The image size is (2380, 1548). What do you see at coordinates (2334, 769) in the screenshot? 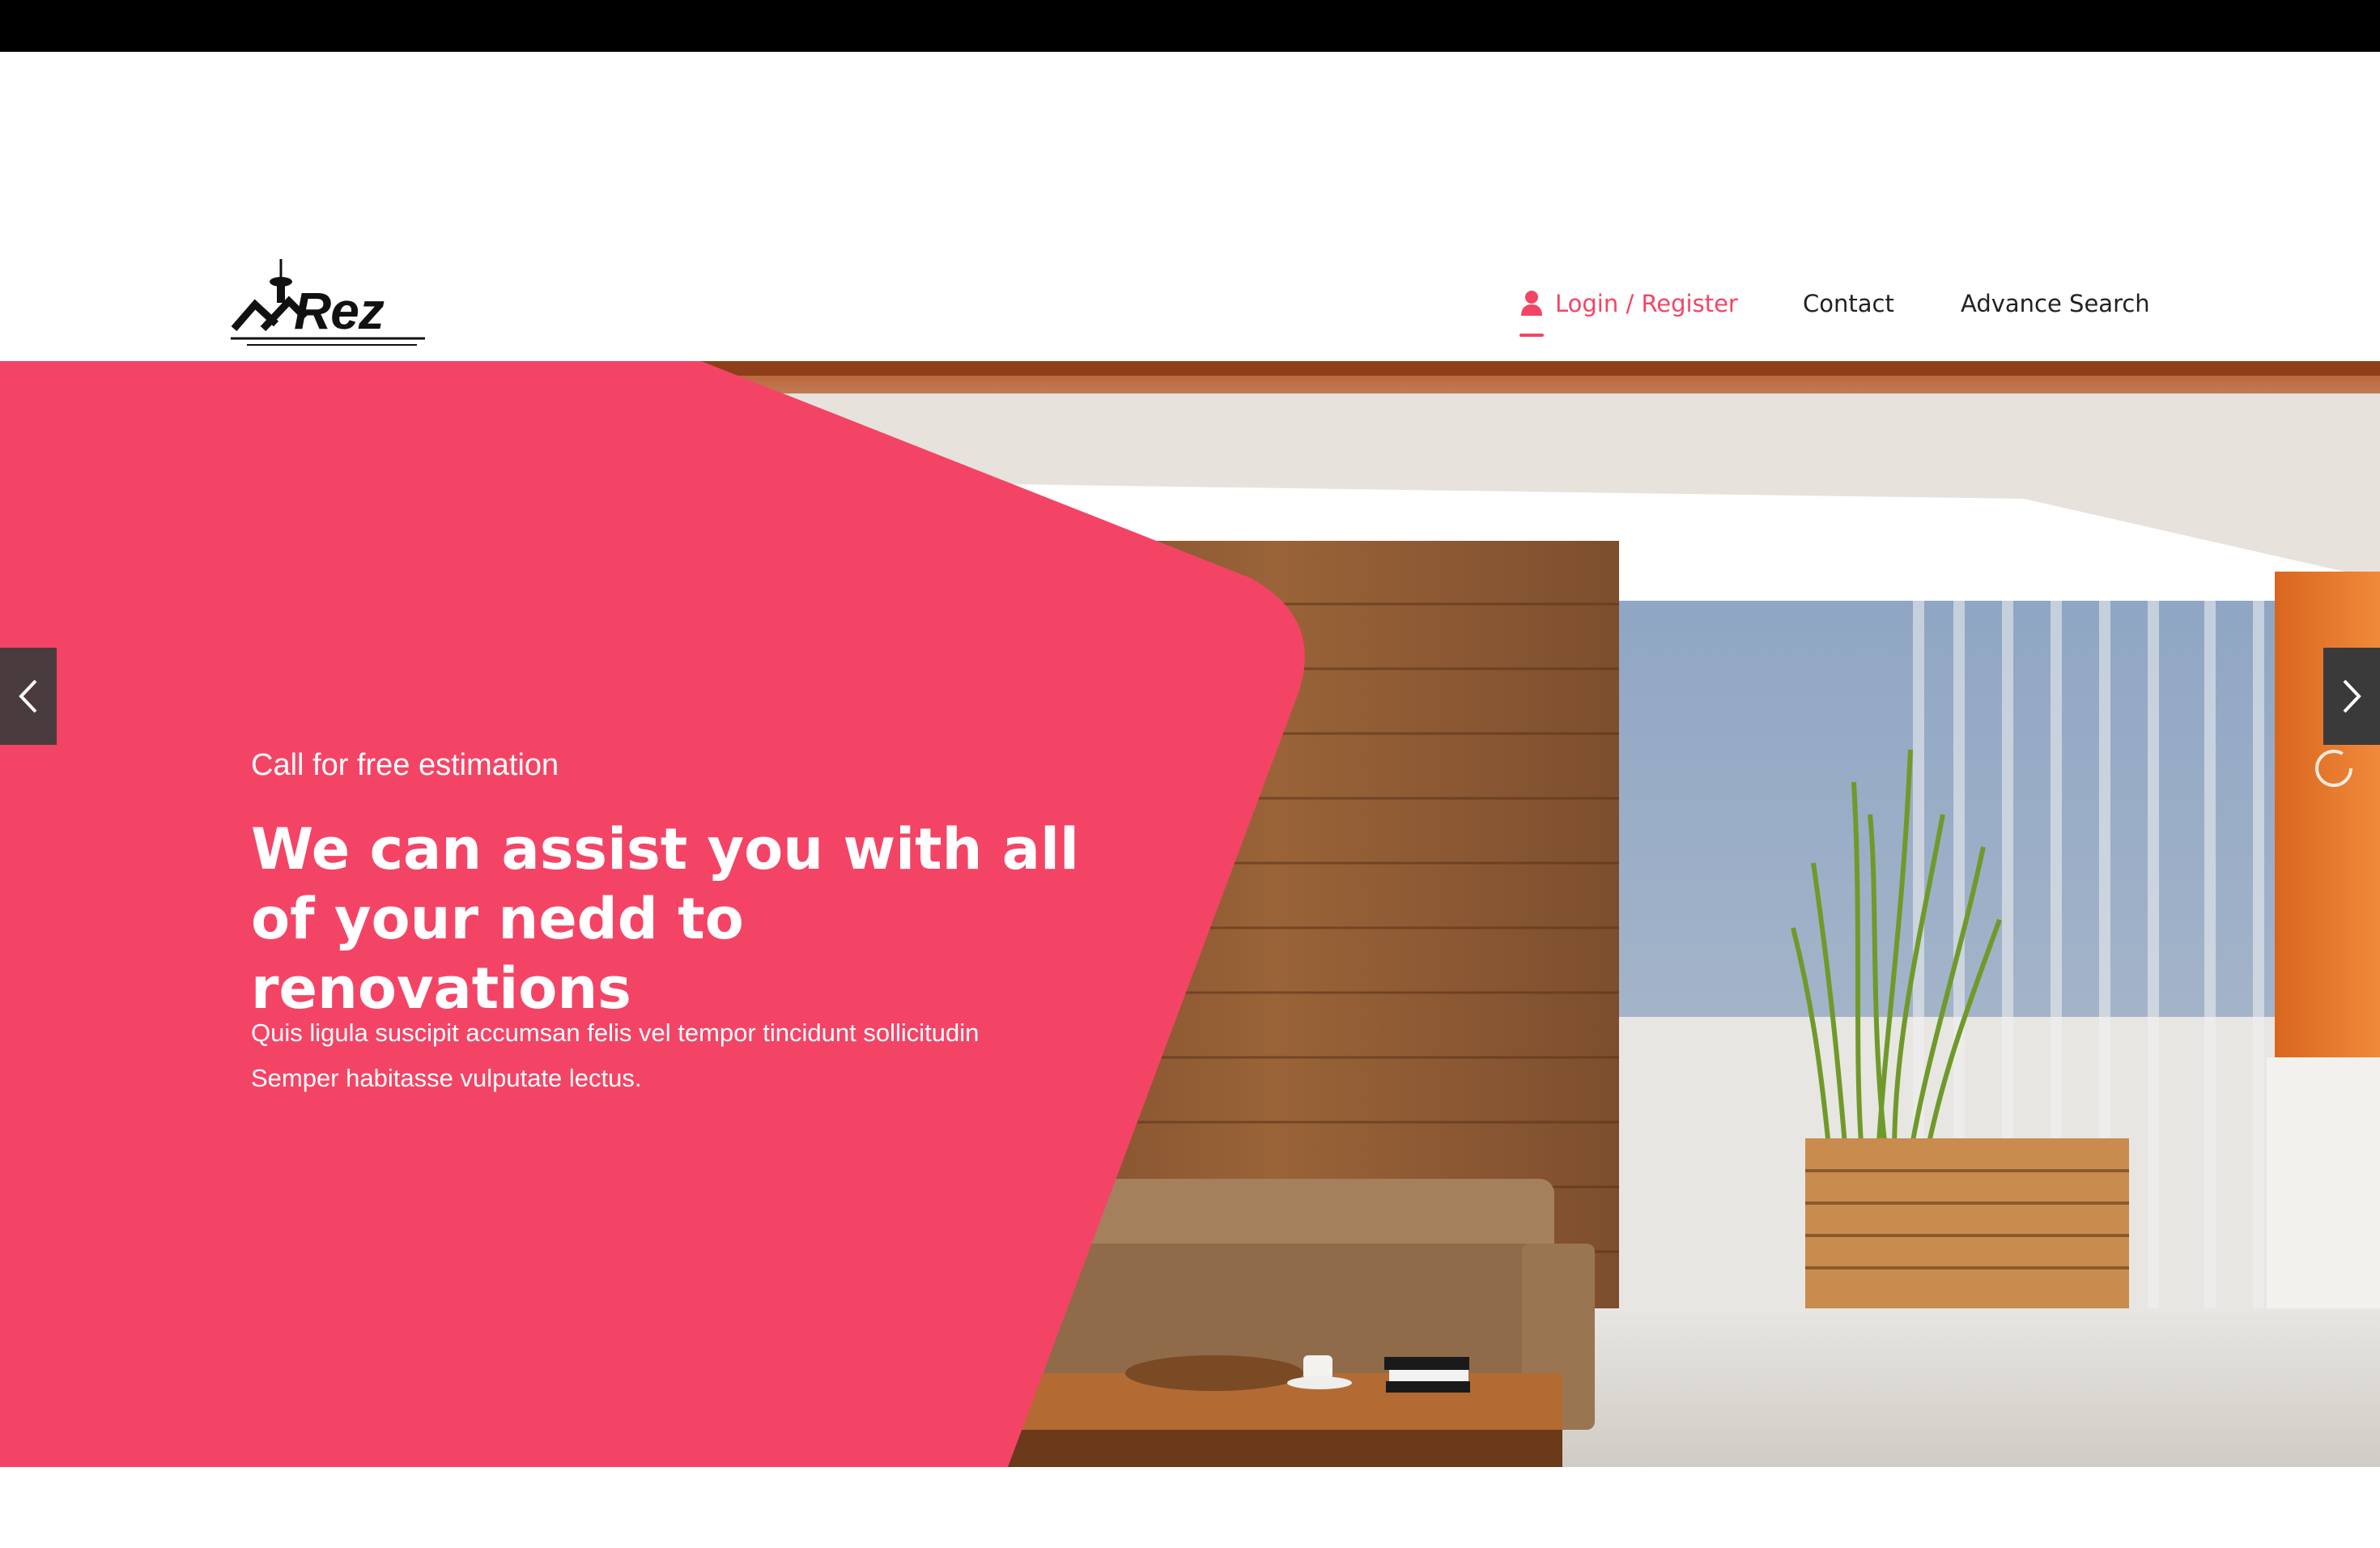
I see `loading-spinner-icon` at bounding box center [2334, 769].